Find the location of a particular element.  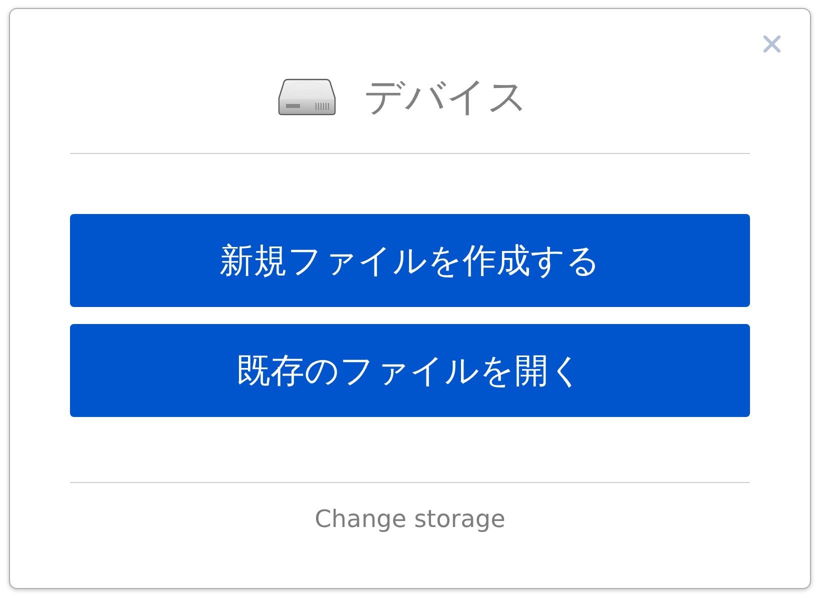

dialog-title: デバイス is located at coordinates (446, 97).